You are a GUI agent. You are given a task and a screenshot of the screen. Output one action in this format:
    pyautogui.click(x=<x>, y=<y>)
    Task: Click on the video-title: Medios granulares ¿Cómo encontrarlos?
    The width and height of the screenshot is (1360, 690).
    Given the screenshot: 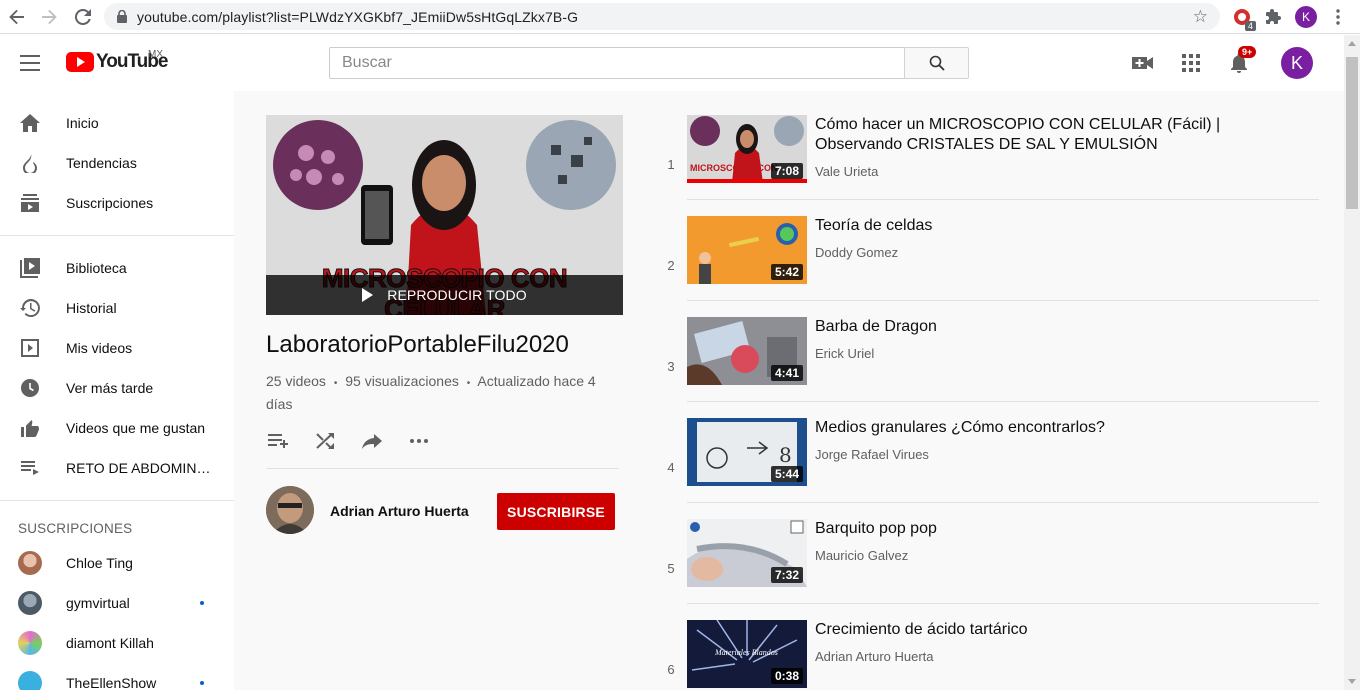 What is the action you would take?
    pyautogui.click(x=1025, y=428)
    